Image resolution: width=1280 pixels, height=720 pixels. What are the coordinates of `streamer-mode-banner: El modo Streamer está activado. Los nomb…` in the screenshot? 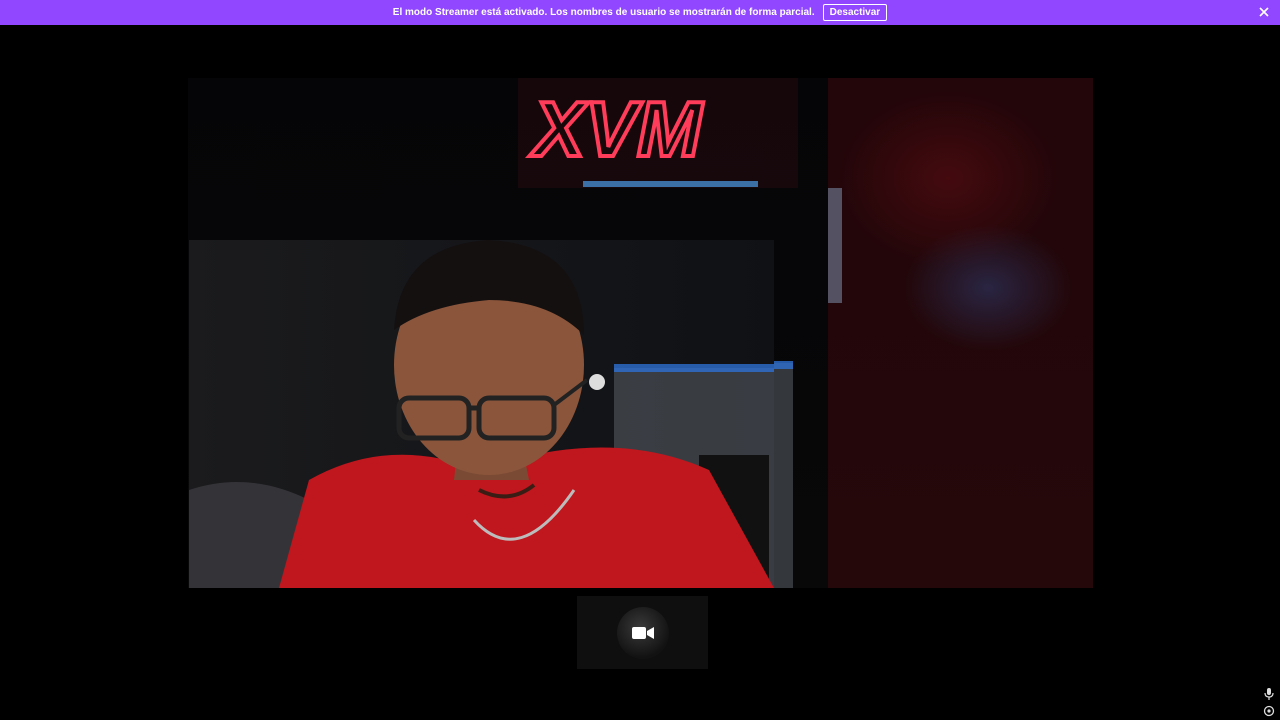 It's located at (640, 12).